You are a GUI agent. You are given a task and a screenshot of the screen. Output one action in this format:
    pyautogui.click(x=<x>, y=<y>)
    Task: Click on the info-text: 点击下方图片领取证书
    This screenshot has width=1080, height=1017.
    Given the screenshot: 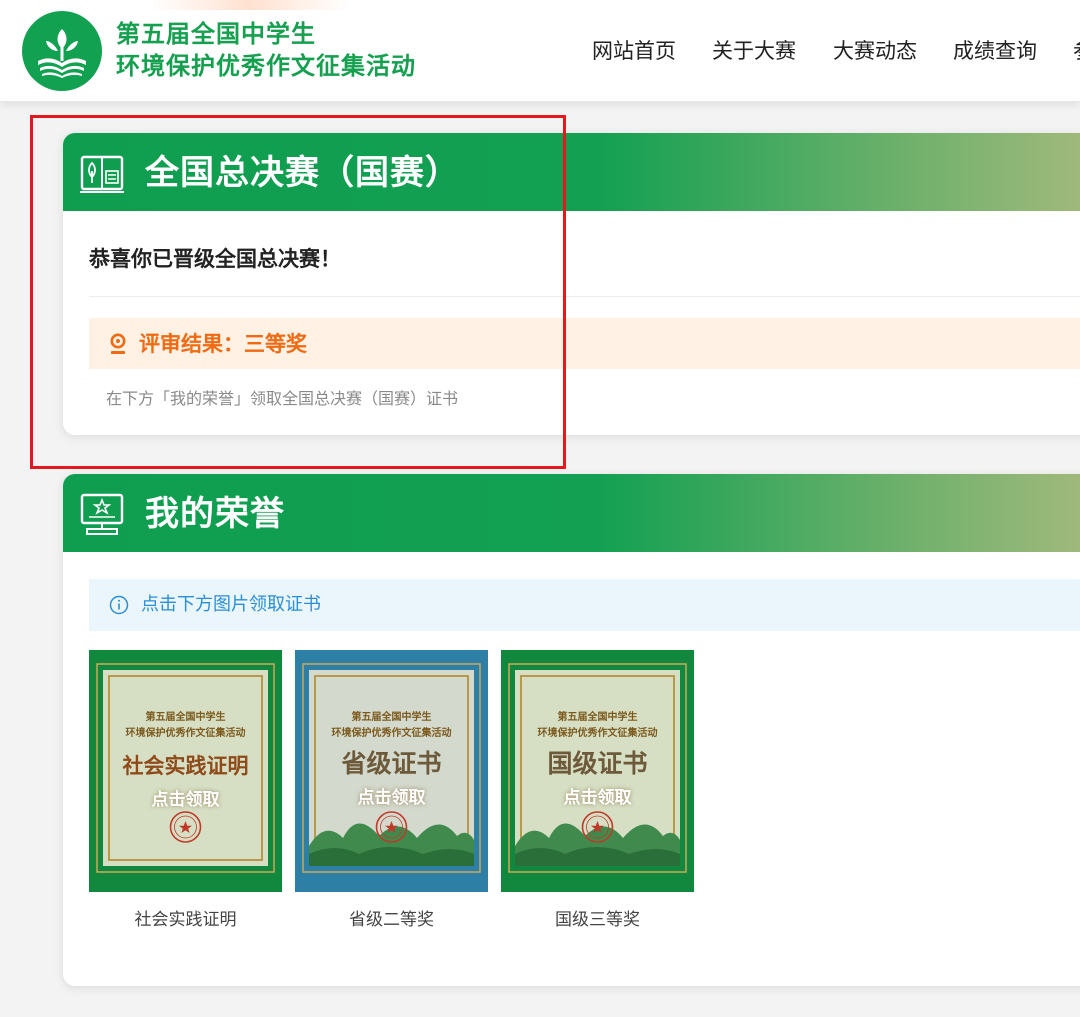 What is the action you would take?
    pyautogui.click(x=231, y=604)
    